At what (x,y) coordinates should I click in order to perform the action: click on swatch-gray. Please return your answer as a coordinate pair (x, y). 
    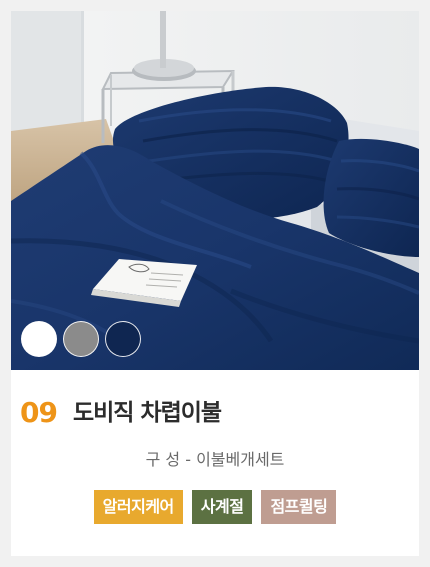
    Looking at the image, I should click on (81, 339).